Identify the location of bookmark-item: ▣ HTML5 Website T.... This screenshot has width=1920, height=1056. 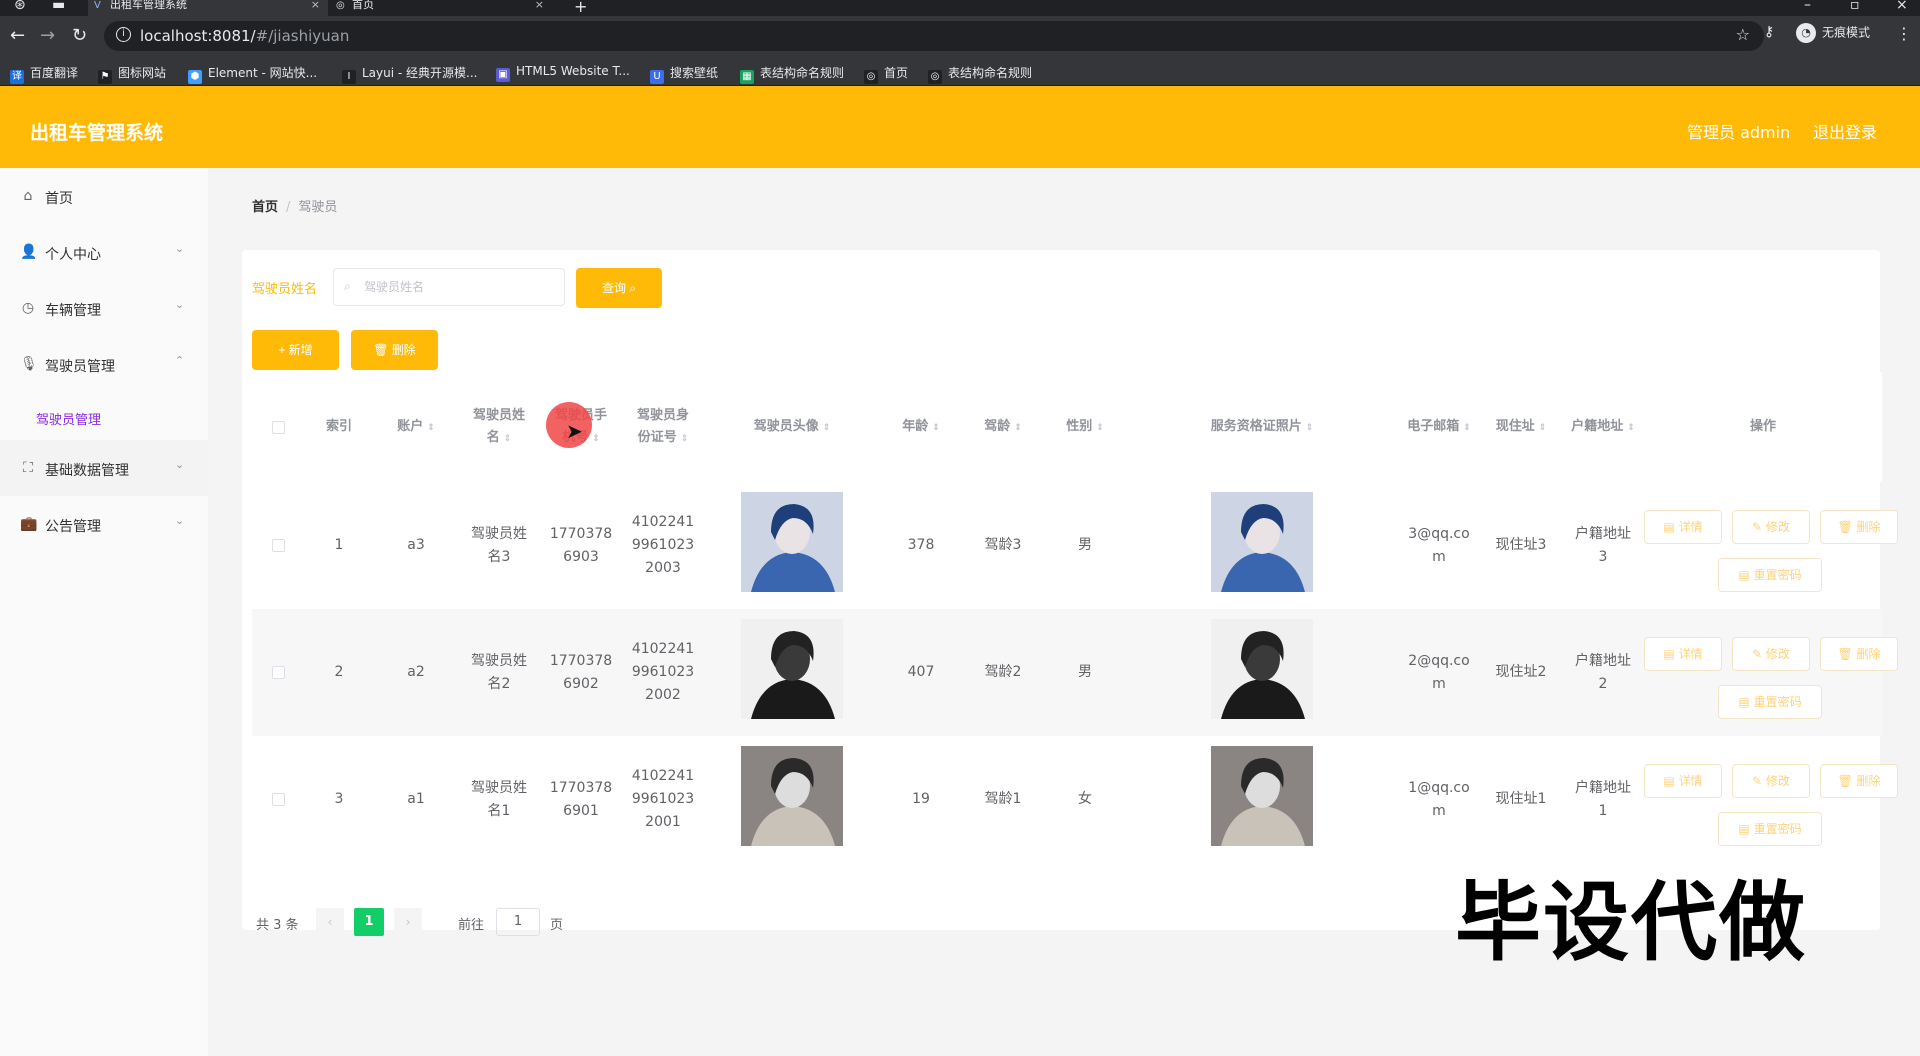
(563, 73).